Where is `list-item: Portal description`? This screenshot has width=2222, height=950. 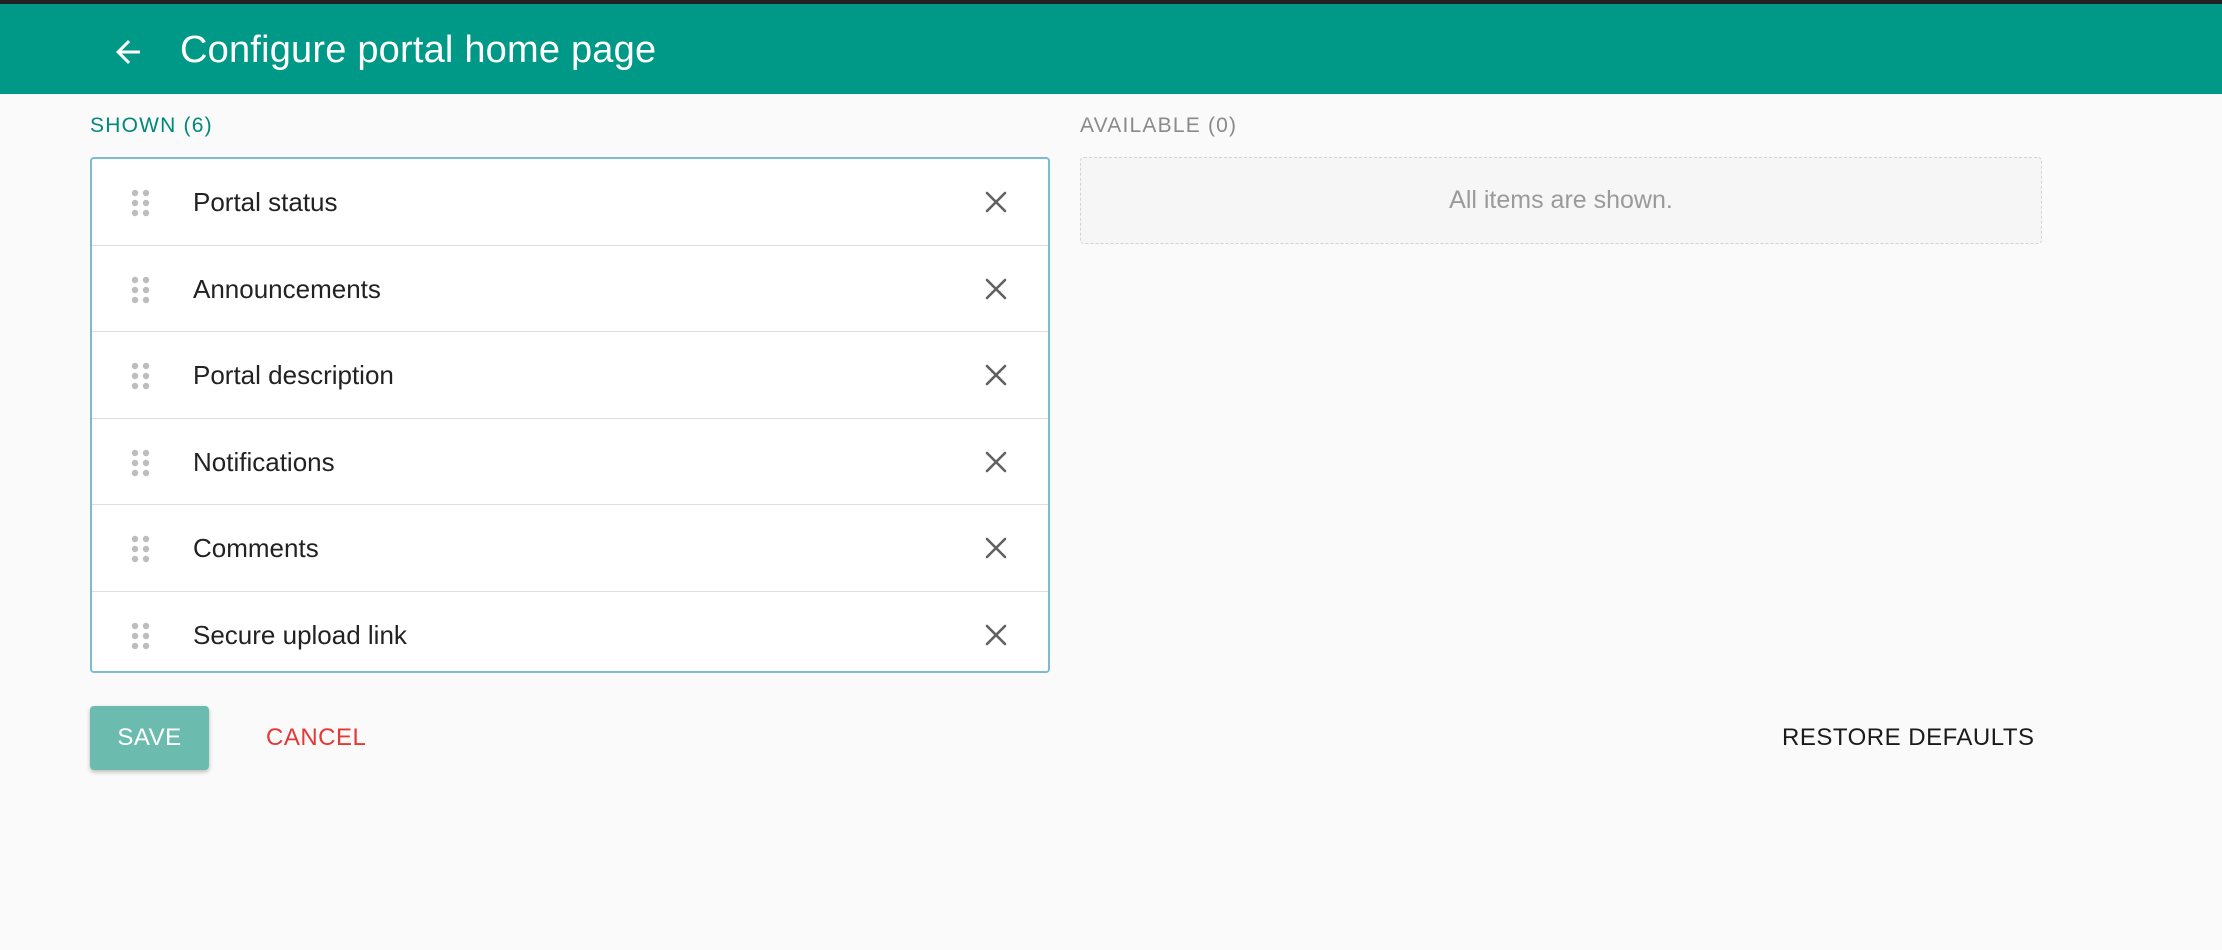 list-item: Portal description is located at coordinates (570, 375).